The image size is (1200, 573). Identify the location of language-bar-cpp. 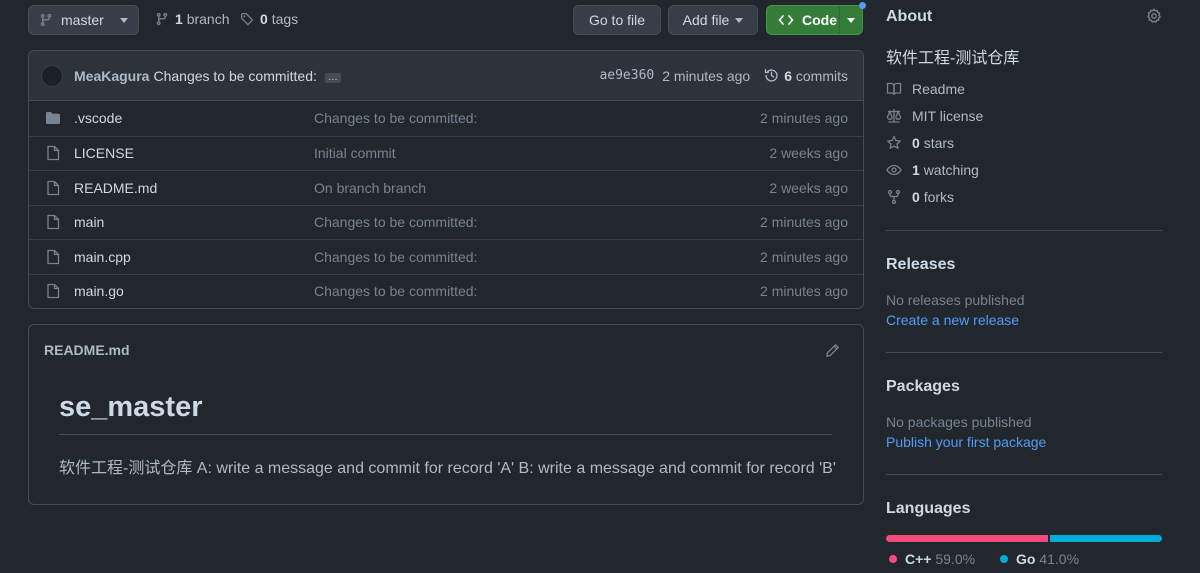
(967, 538).